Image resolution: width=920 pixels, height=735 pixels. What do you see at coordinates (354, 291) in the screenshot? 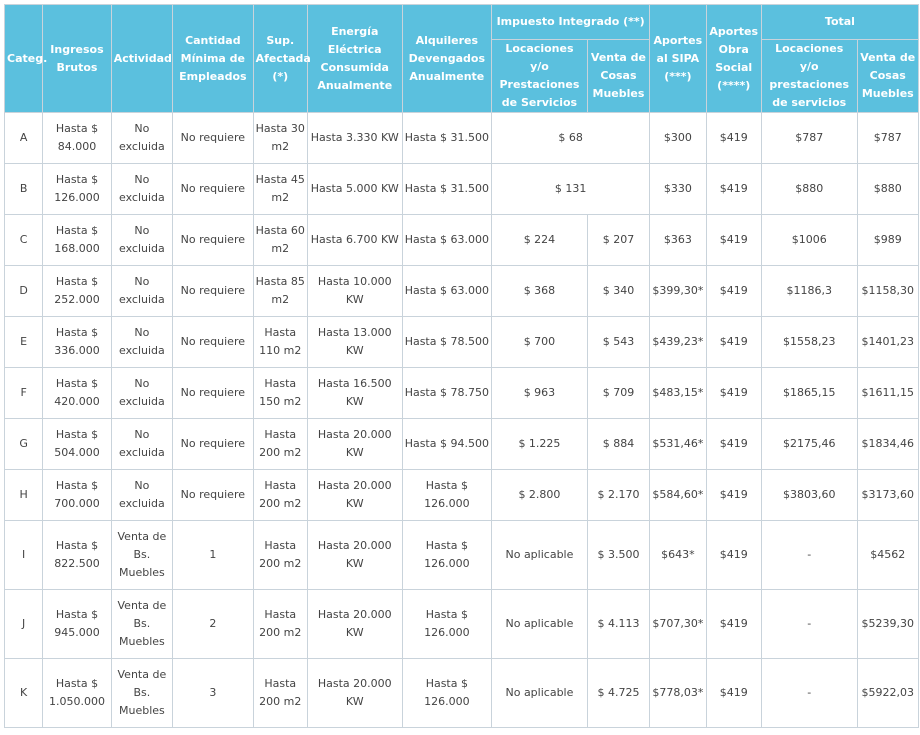
I see `cell-energia: Hasta 10.000 KW` at bounding box center [354, 291].